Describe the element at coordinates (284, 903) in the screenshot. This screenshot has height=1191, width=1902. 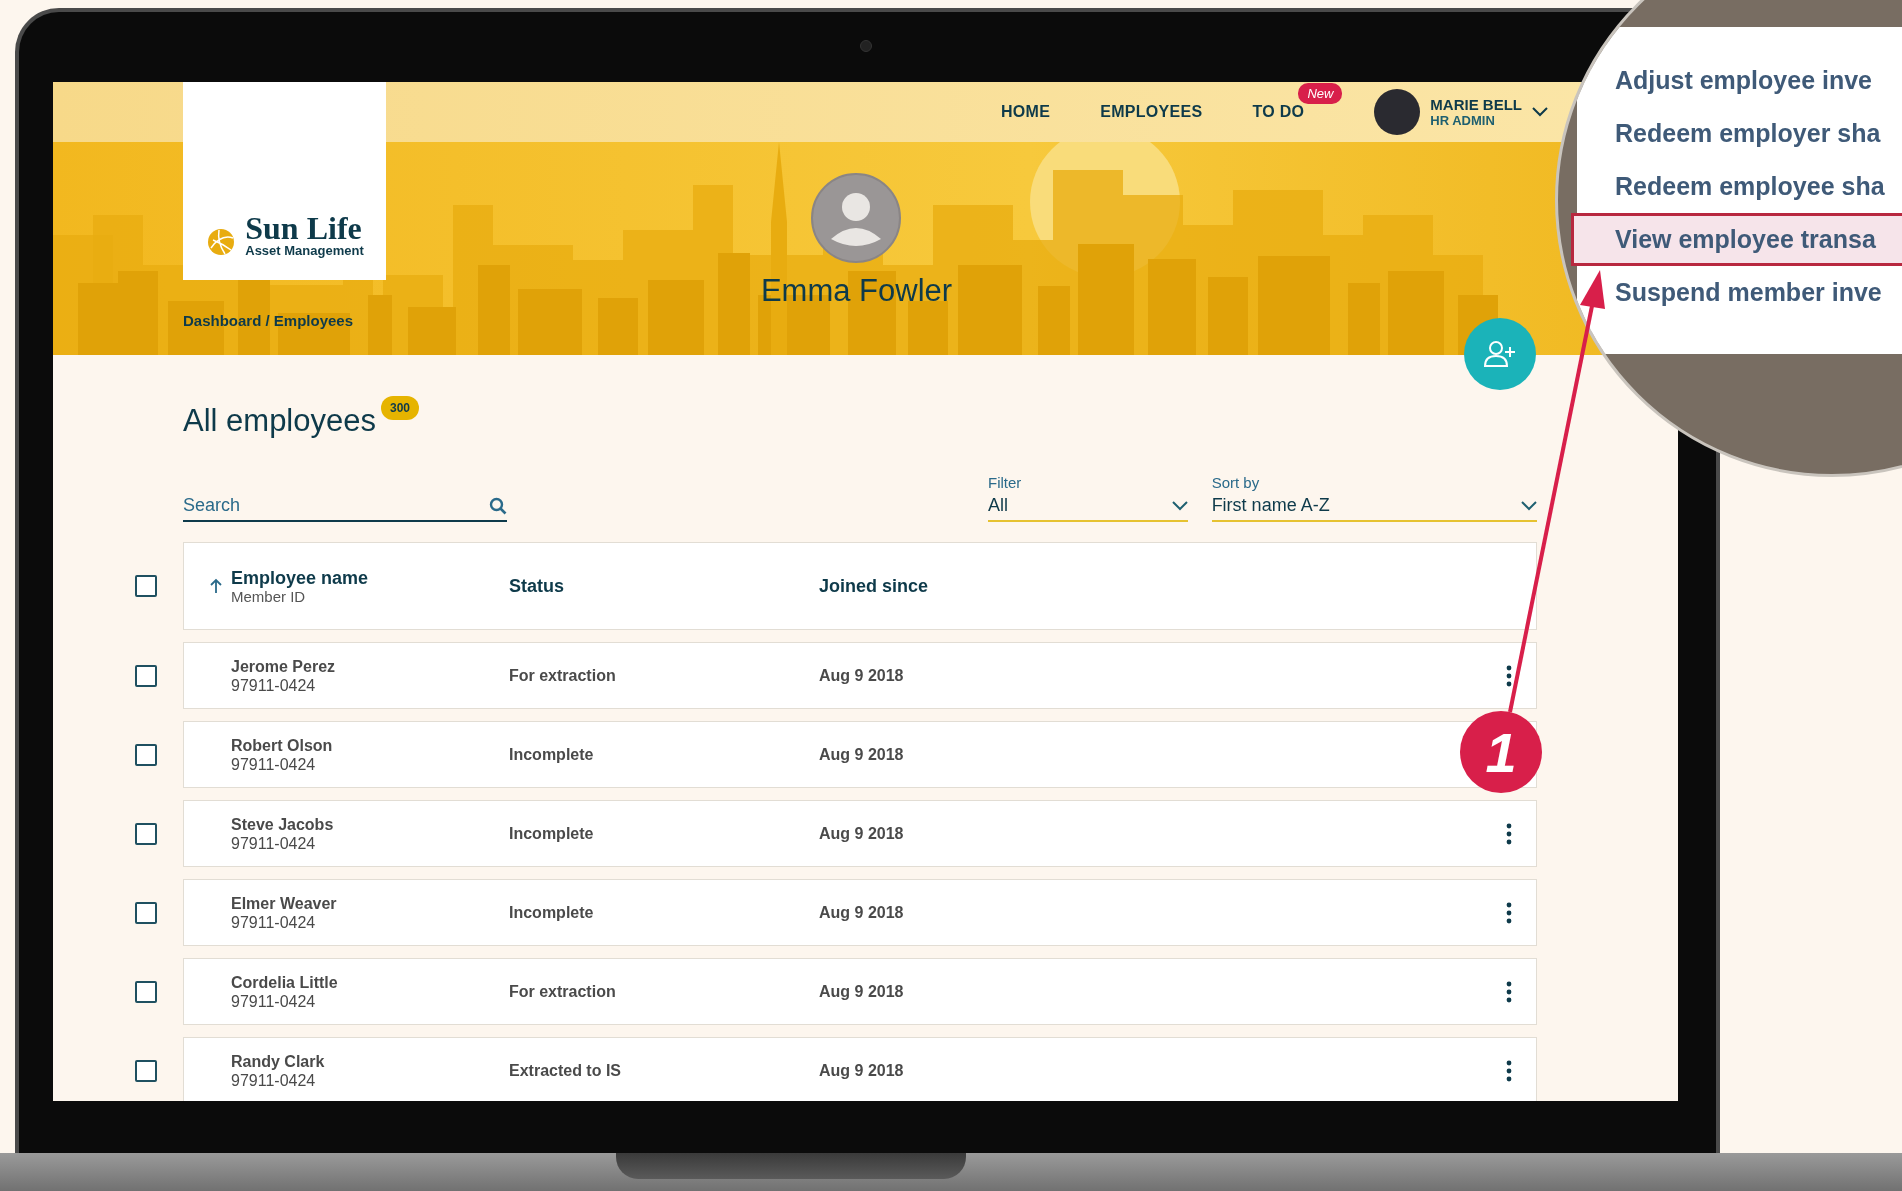
I see `employee-name: Elmer Weaver` at that location.